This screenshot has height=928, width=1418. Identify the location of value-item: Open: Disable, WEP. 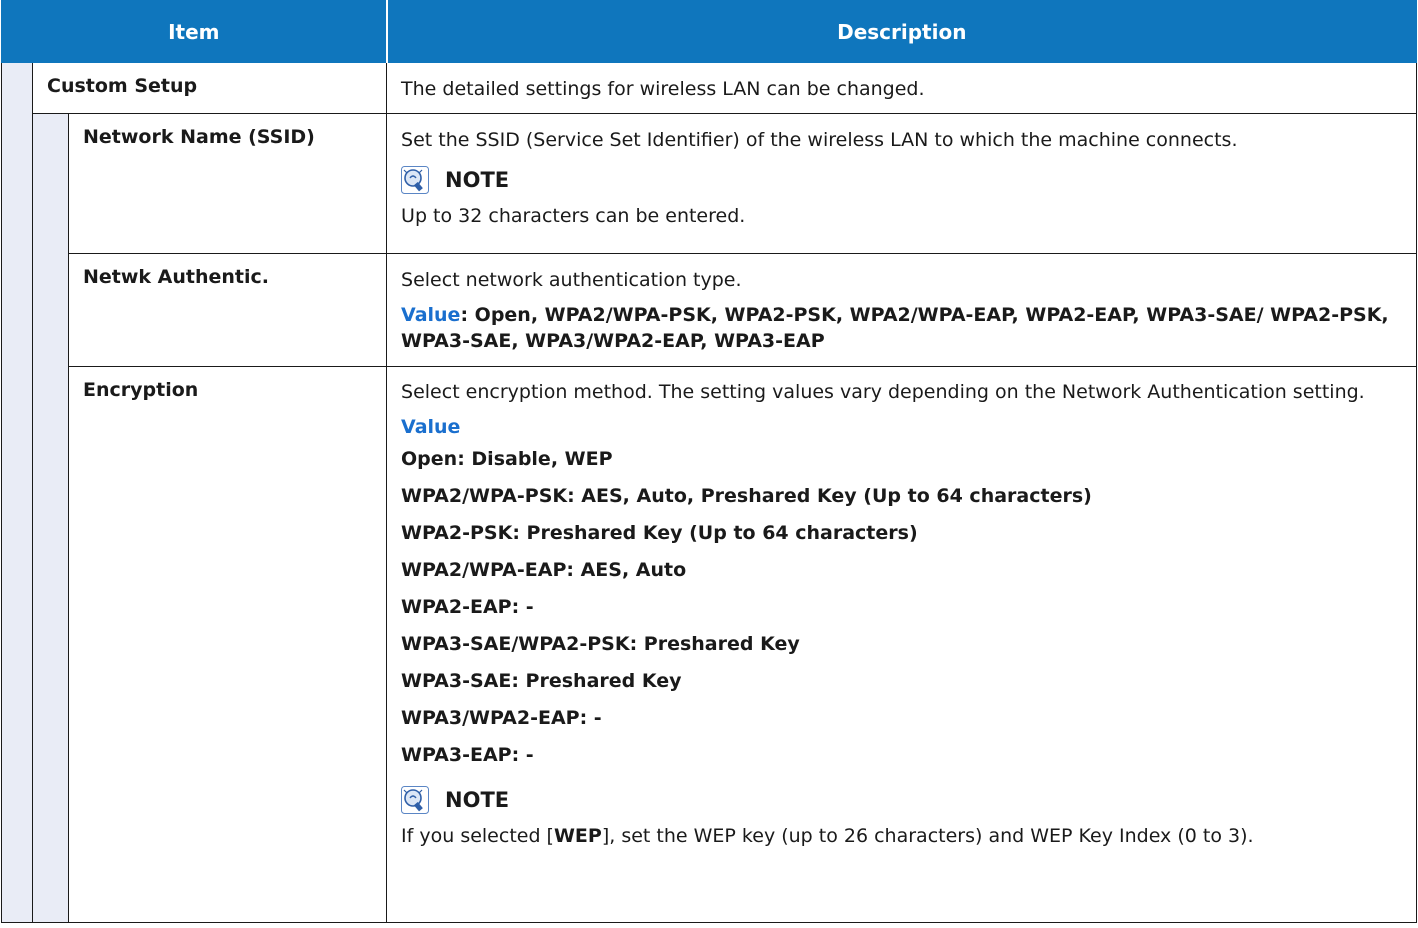
(507, 459).